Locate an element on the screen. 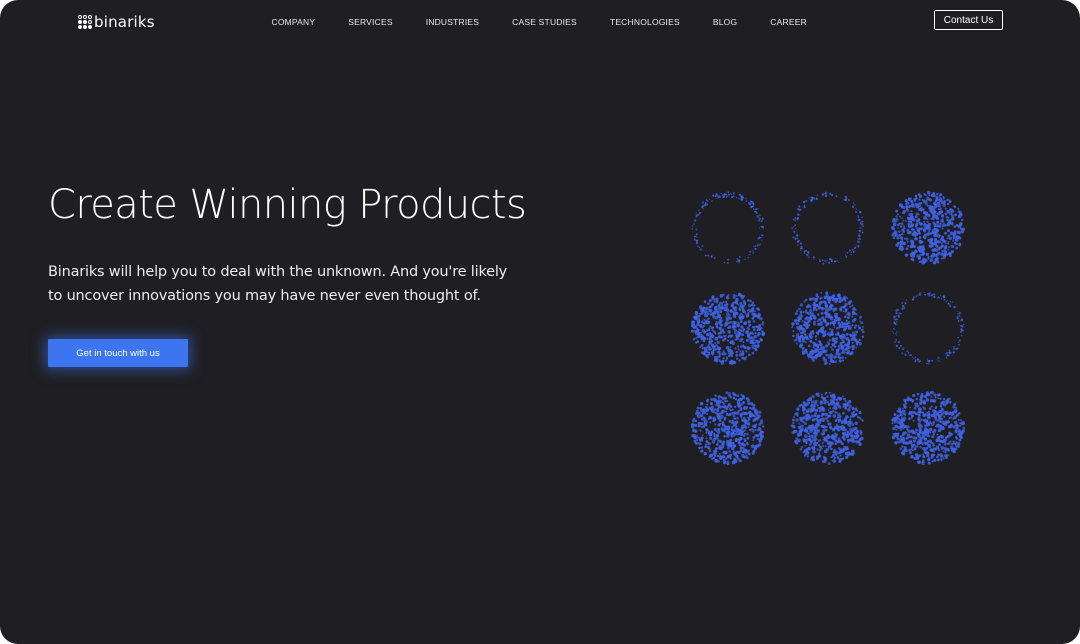 The width and height of the screenshot is (1080, 644). logo: binariks is located at coordinates (116, 22).